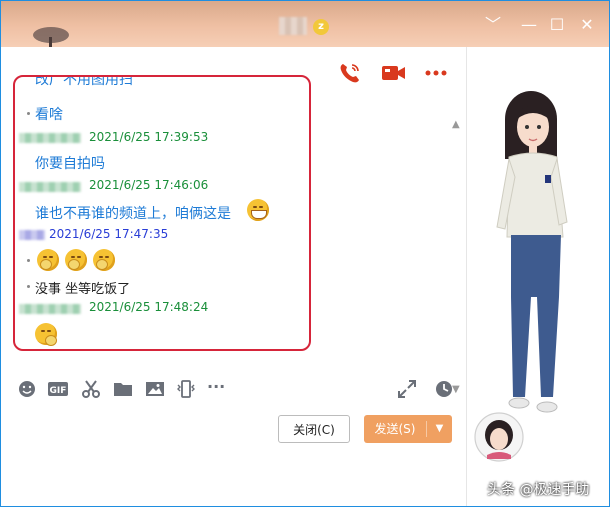  I want to click on history-icon, so click(444, 389).